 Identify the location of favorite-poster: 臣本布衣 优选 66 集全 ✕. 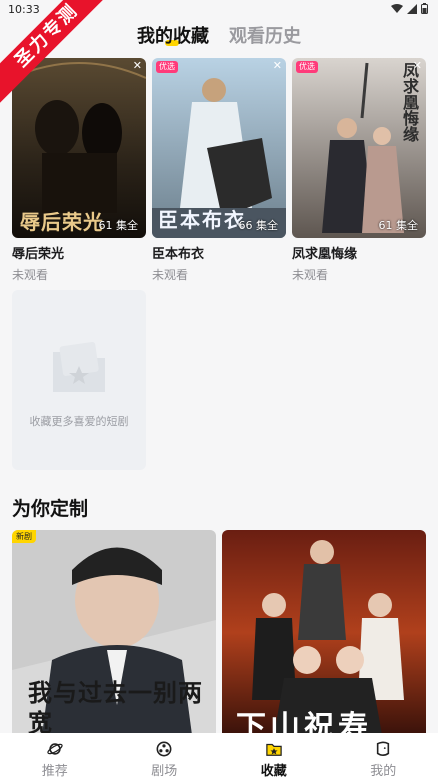
(219, 148).